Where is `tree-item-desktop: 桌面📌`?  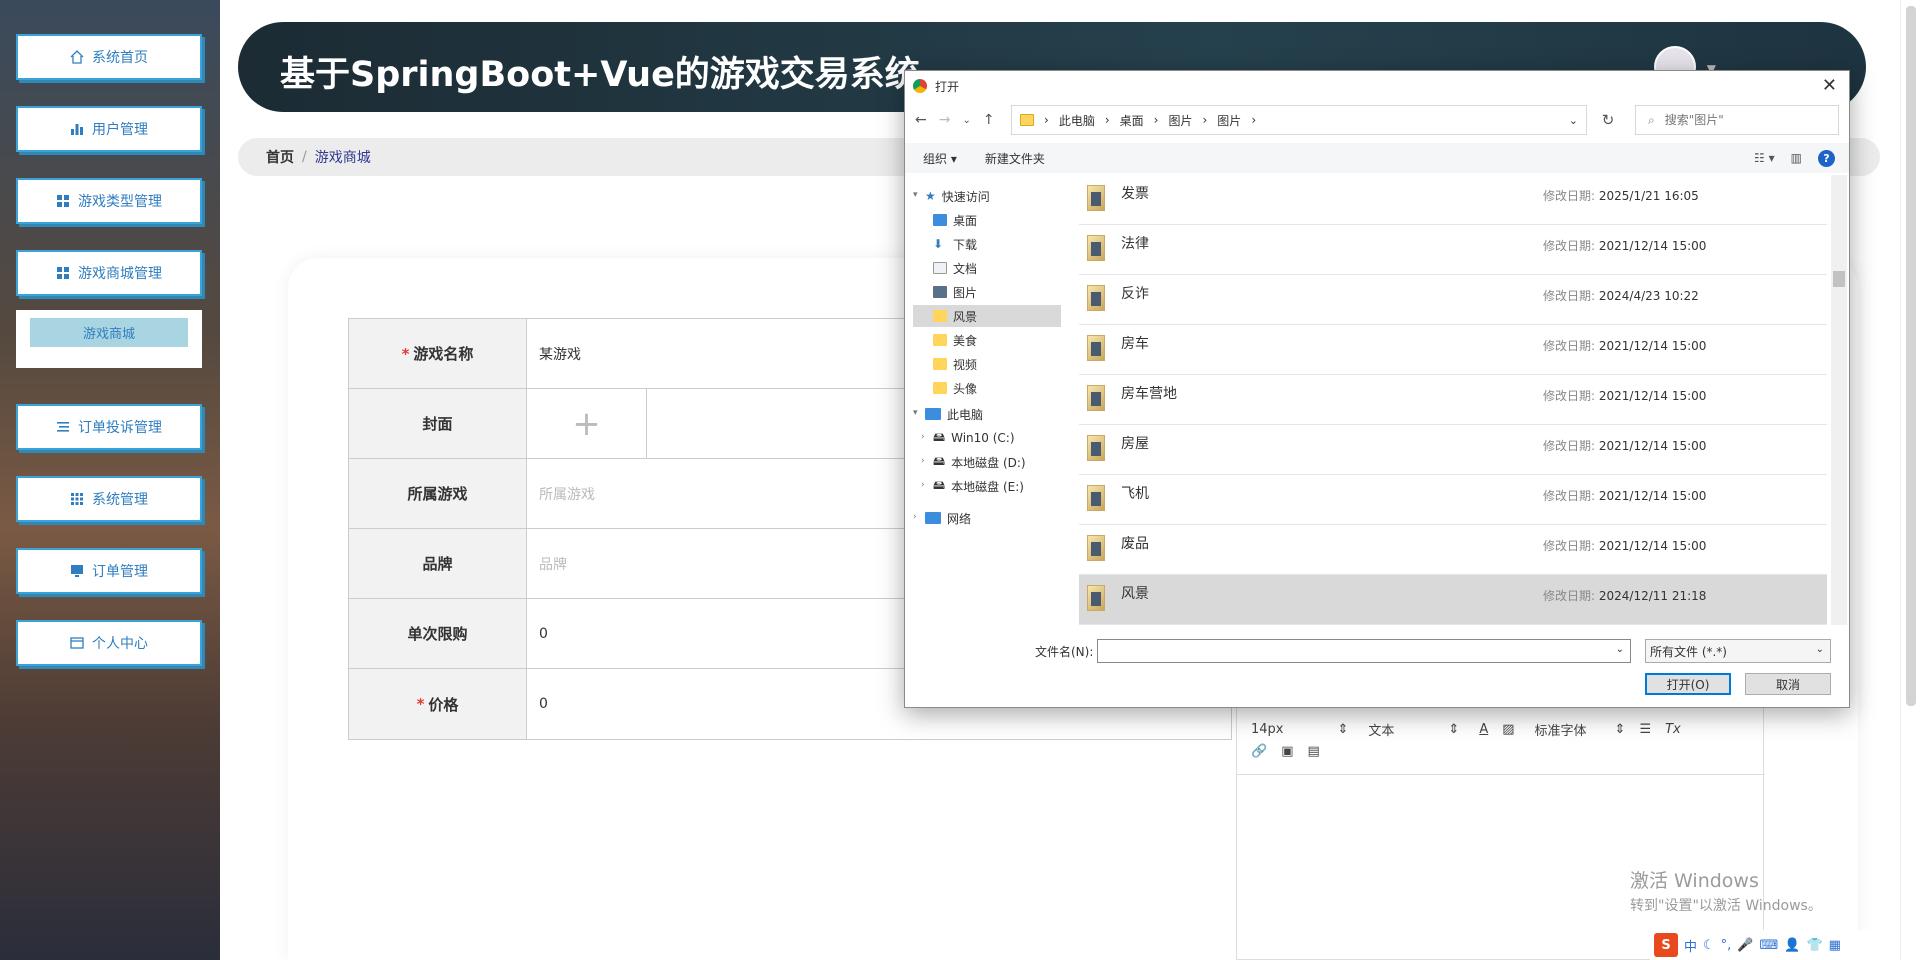
tree-item-desktop: 桌面📌 is located at coordinates (998, 220).